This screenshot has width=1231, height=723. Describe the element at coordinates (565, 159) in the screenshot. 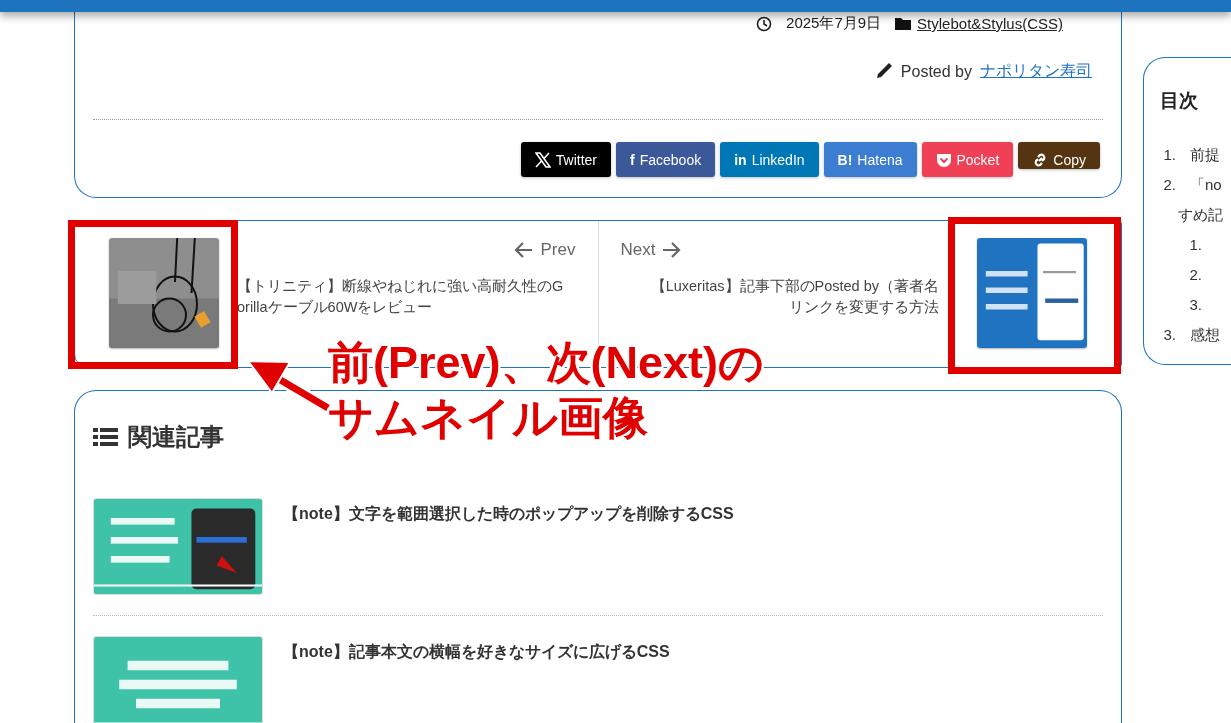

I see `share-button: Twitter` at that location.